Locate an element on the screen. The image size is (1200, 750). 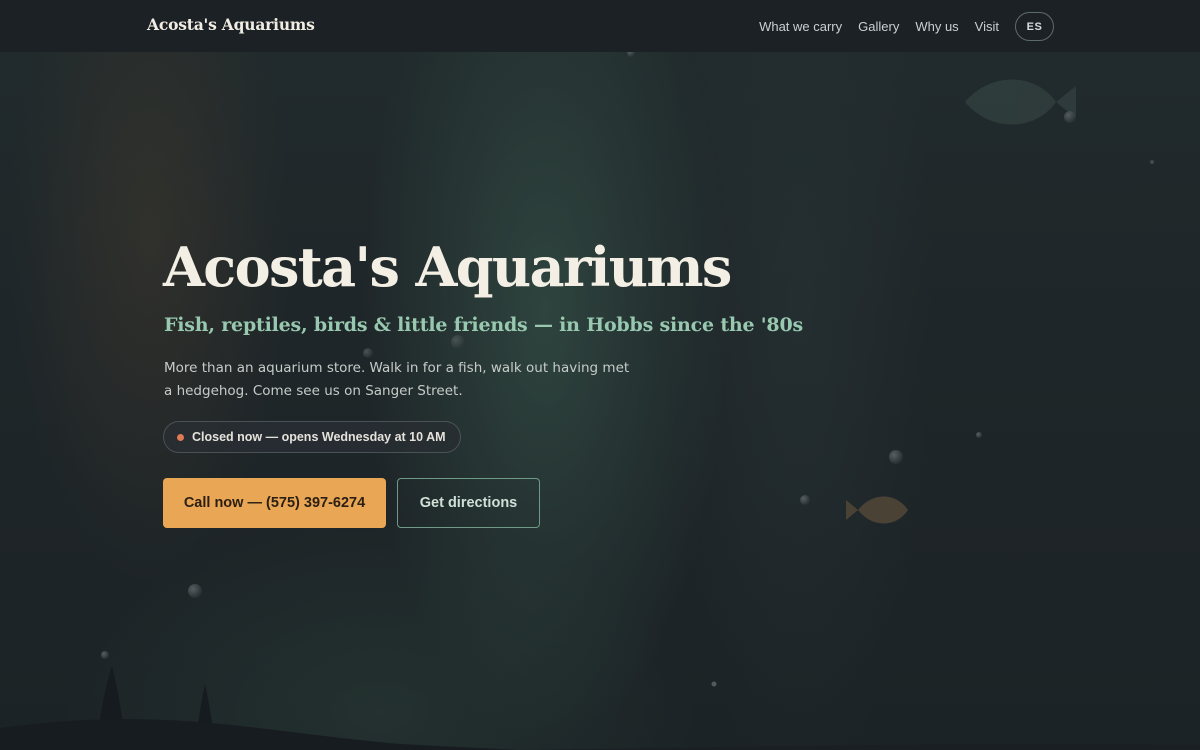
nav-link-what-we-carry: What we carry is located at coordinates (800, 26).